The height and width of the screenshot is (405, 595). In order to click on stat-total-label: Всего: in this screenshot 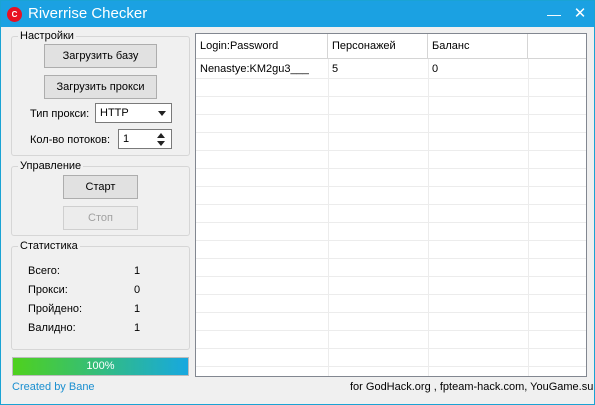, I will do `click(44, 271)`.